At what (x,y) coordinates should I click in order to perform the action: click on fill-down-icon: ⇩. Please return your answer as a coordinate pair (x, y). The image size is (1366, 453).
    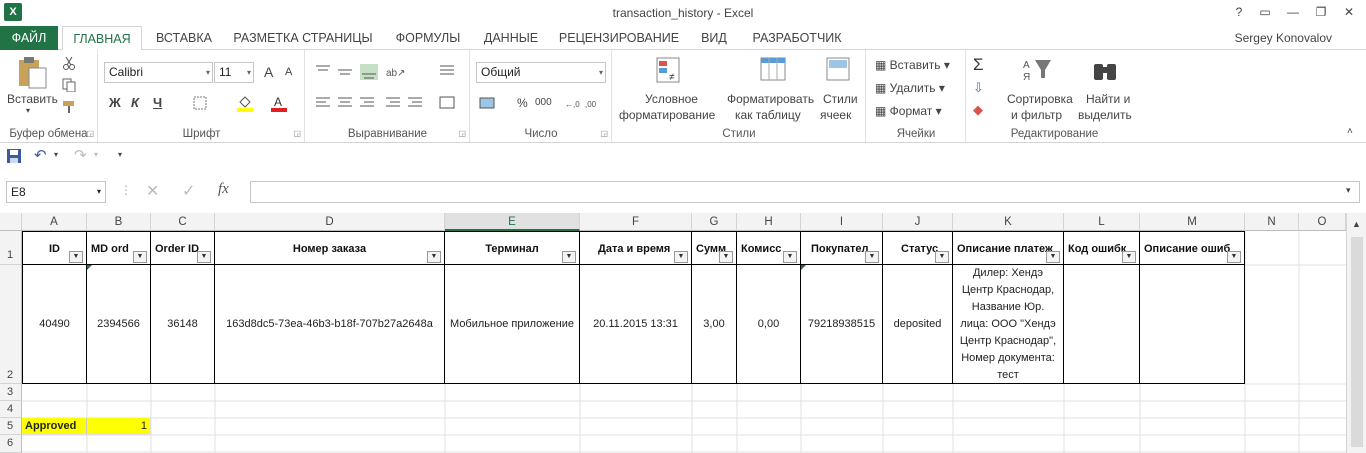
    Looking at the image, I should click on (978, 88).